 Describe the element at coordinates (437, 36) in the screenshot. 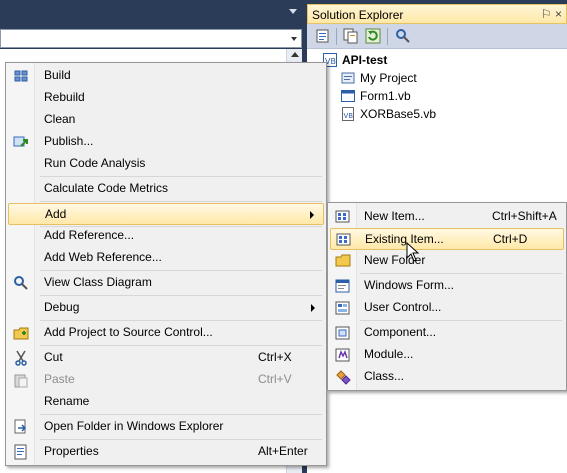

I see `solution-explorer-toolbar` at that location.